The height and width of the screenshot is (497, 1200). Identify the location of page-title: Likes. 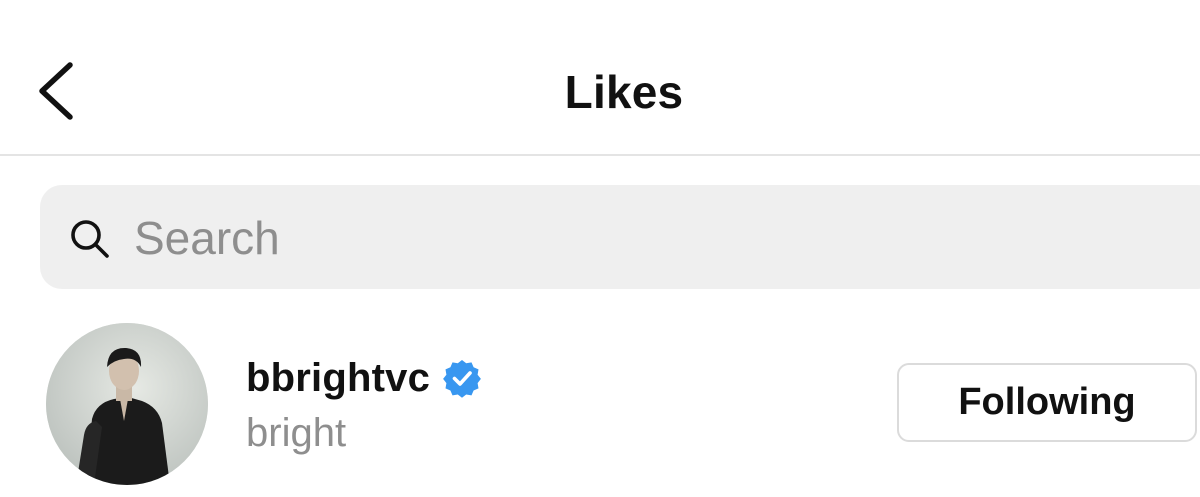
(624, 92).